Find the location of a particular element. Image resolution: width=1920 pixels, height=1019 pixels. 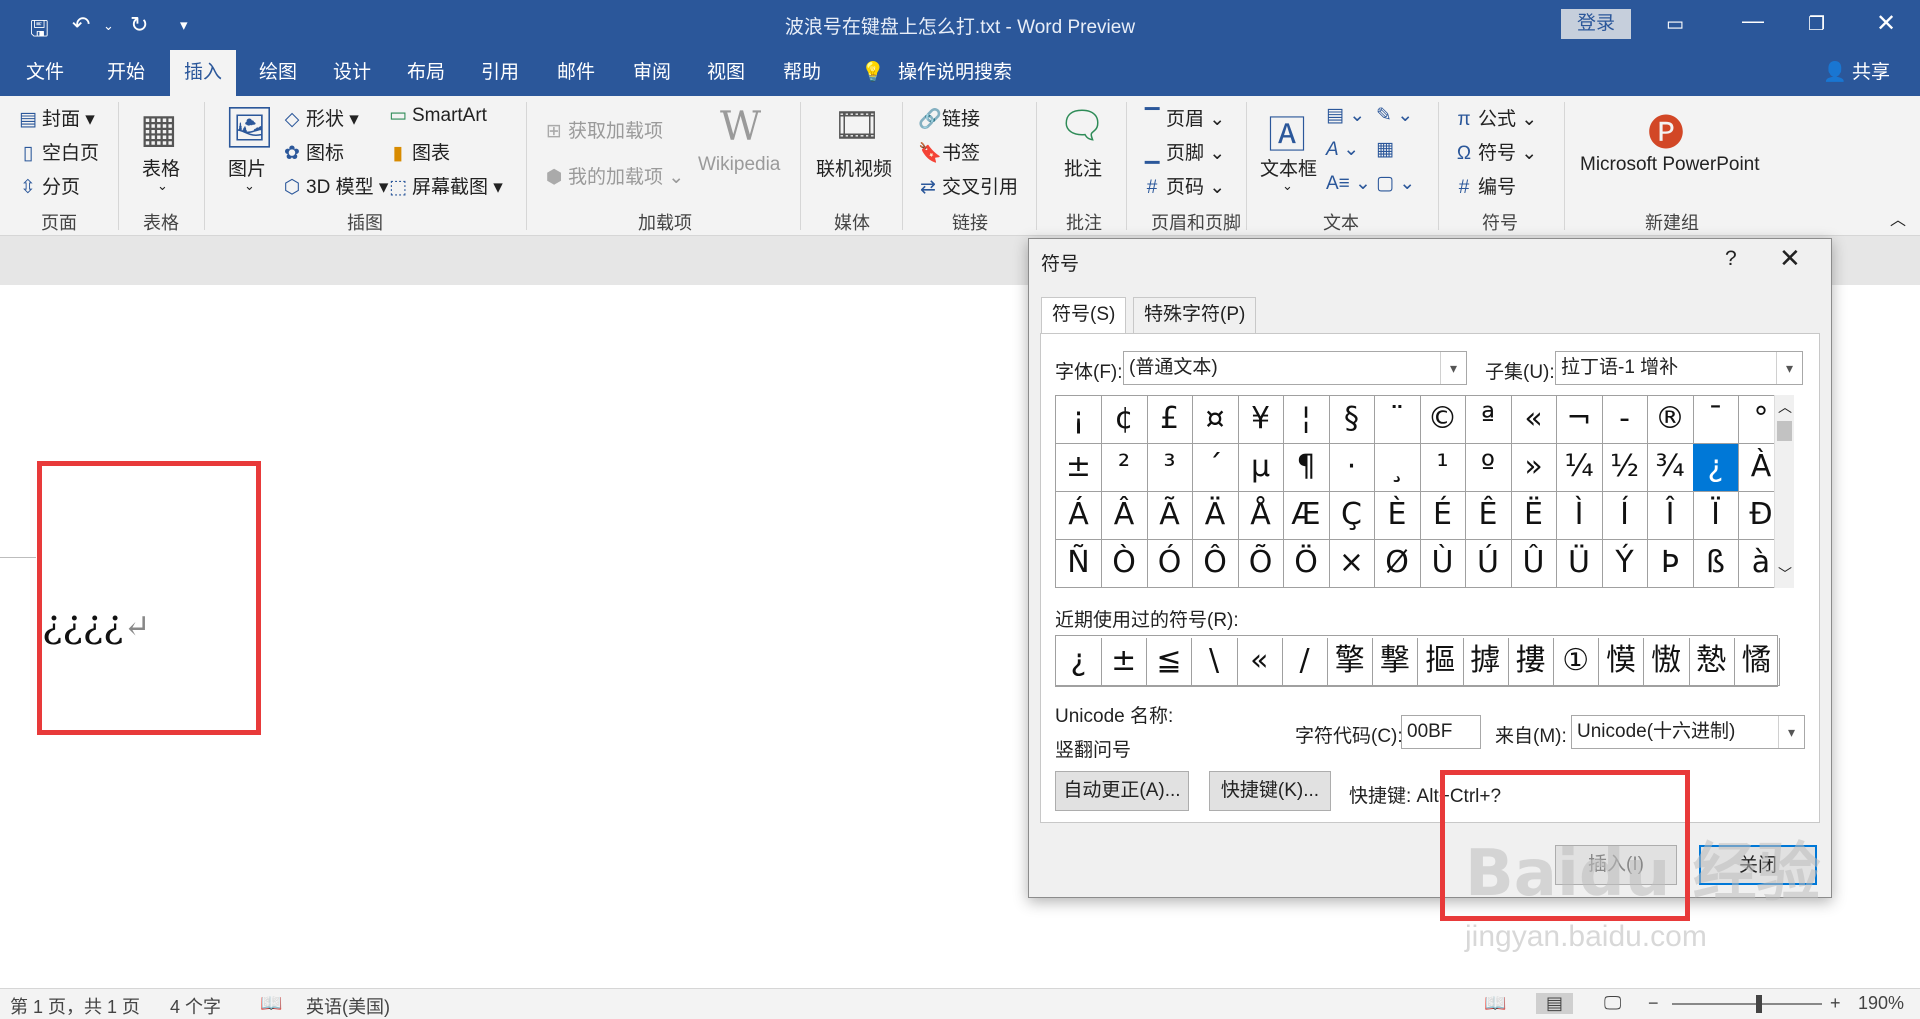

symbol-cell: ¦ is located at coordinates (1306, 420).